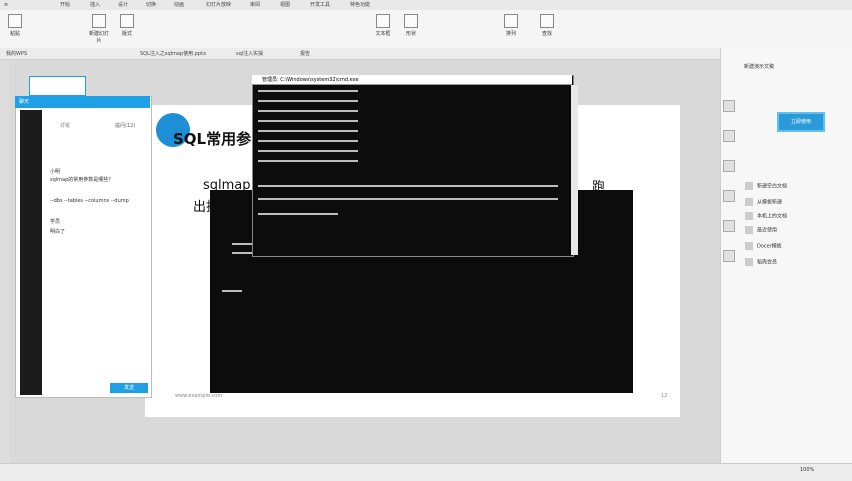  I want to click on send-button: 发送, so click(129, 388).